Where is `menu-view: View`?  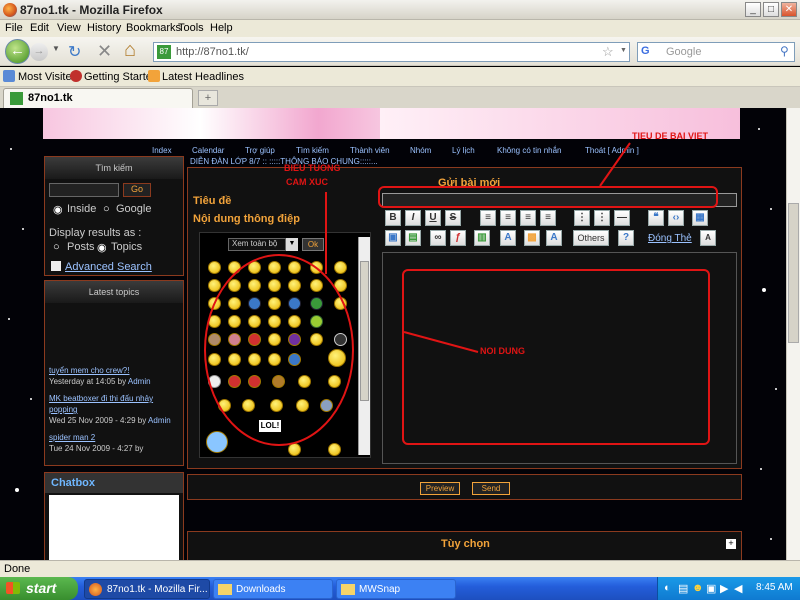
menu-view: View is located at coordinates (69, 28).